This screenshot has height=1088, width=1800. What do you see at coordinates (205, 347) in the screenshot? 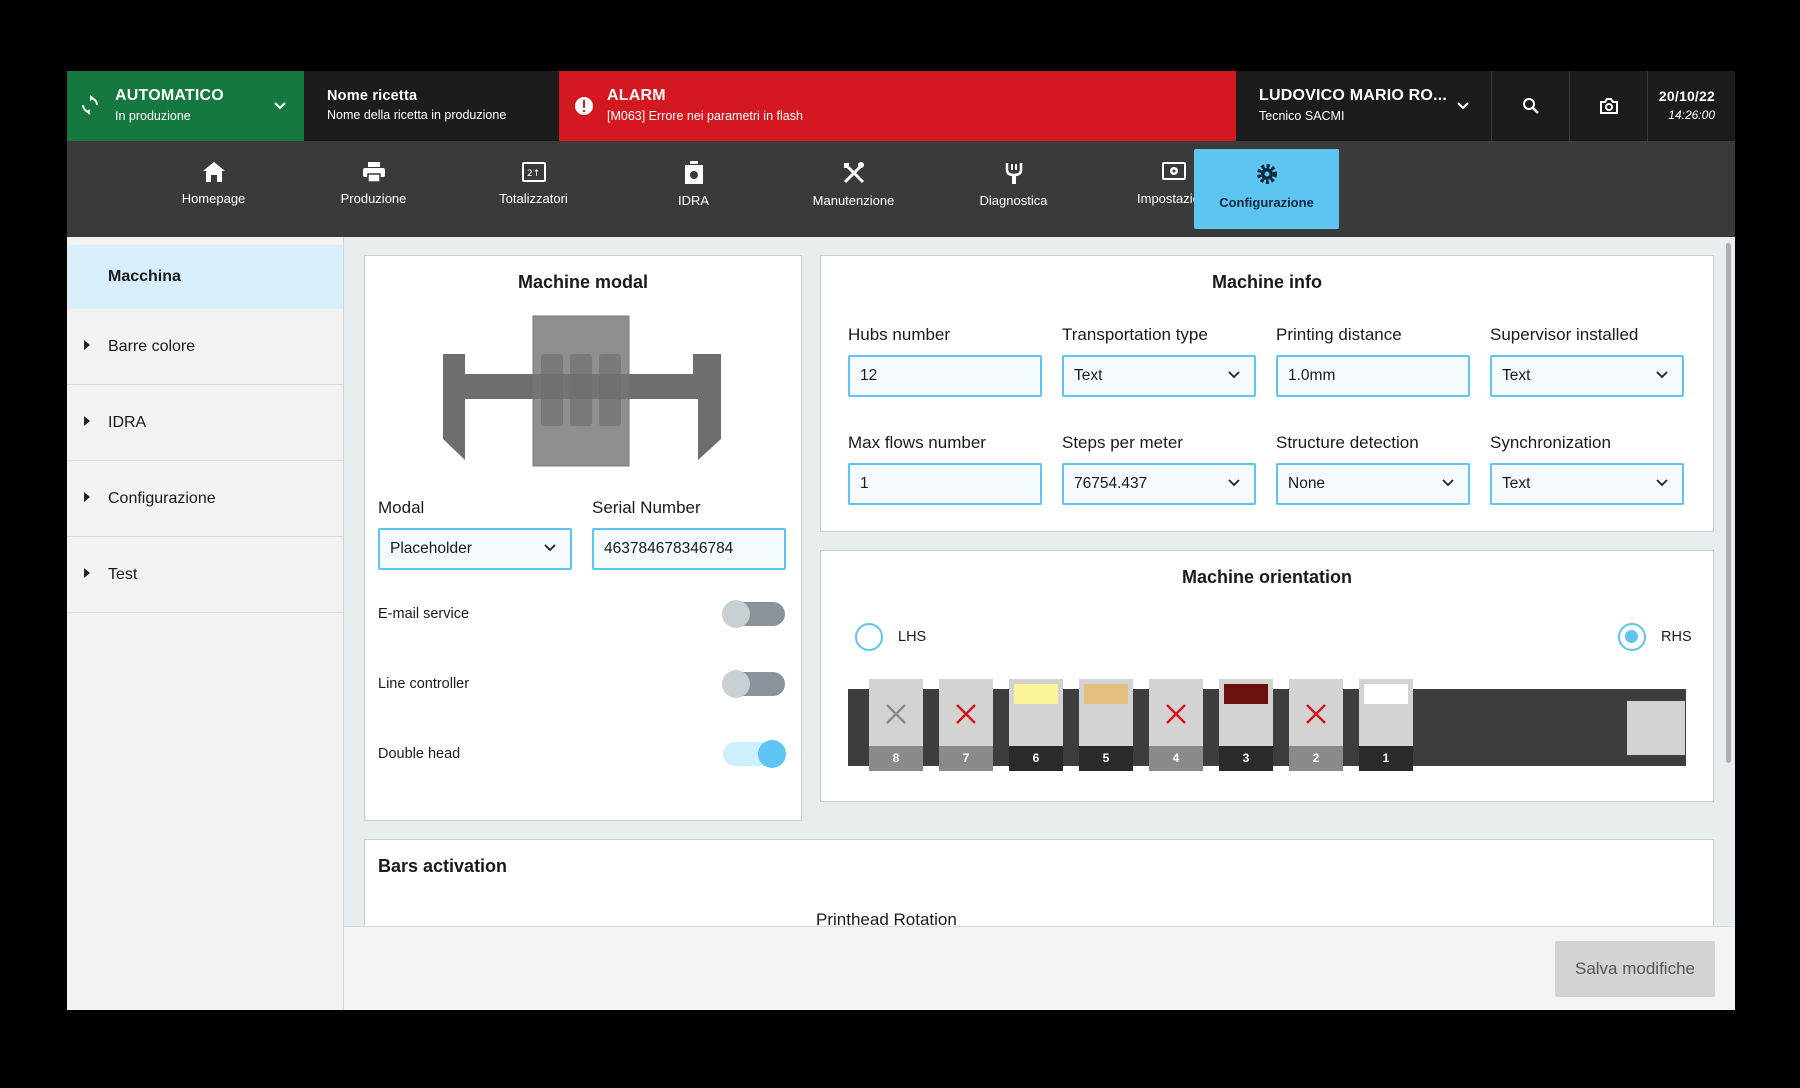
I see `sidebar-item-barre-colore: Barre colore` at bounding box center [205, 347].